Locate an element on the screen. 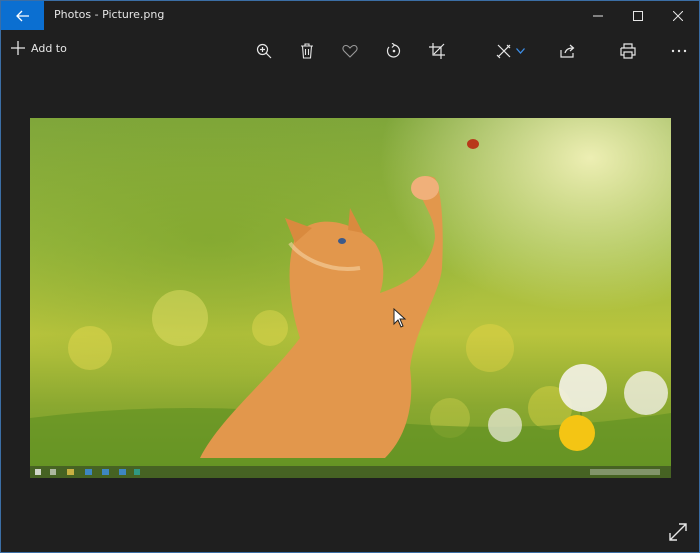  back-arrow-icon is located at coordinates (22, 15).